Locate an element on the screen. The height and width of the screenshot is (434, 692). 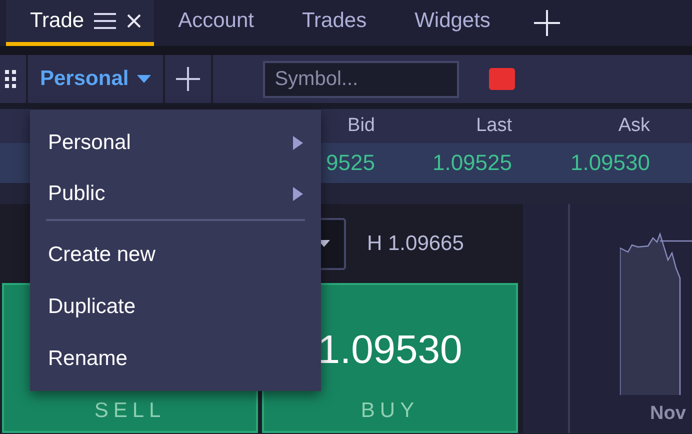
axis-label: Nov is located at coordinates (668, 414).